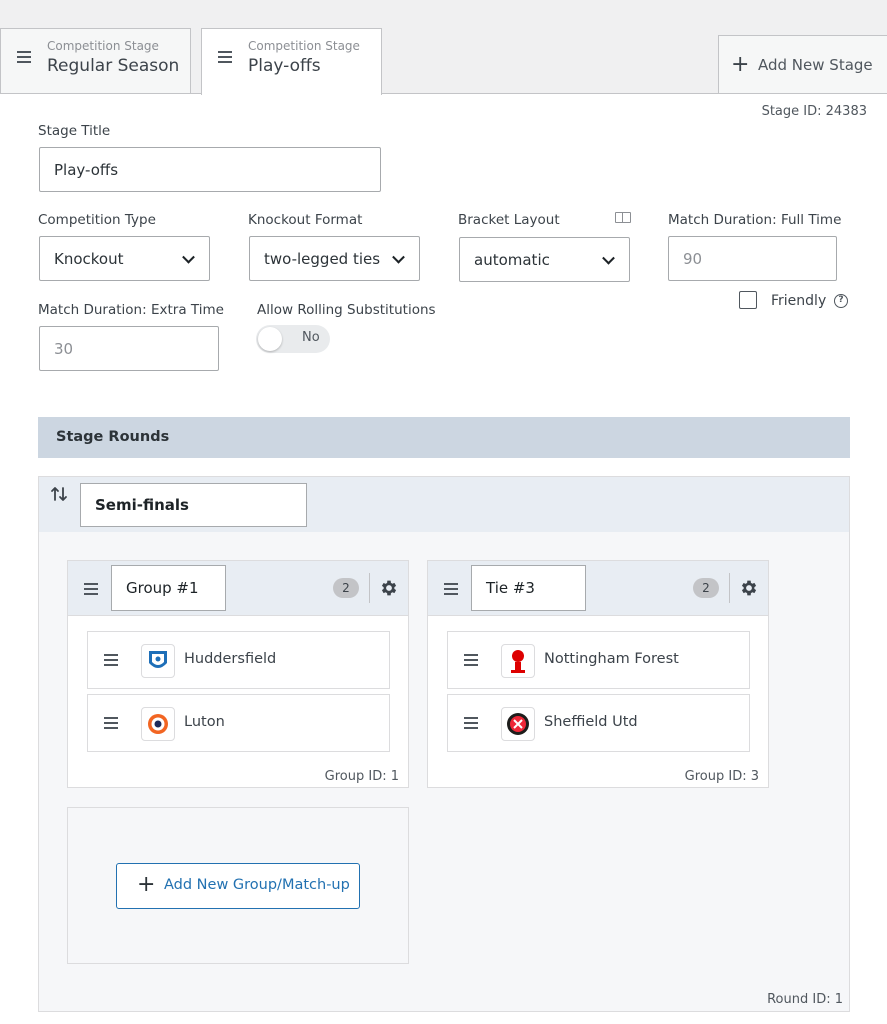  I want to click on team-row: Nottingham Forest, so click(598, 660).